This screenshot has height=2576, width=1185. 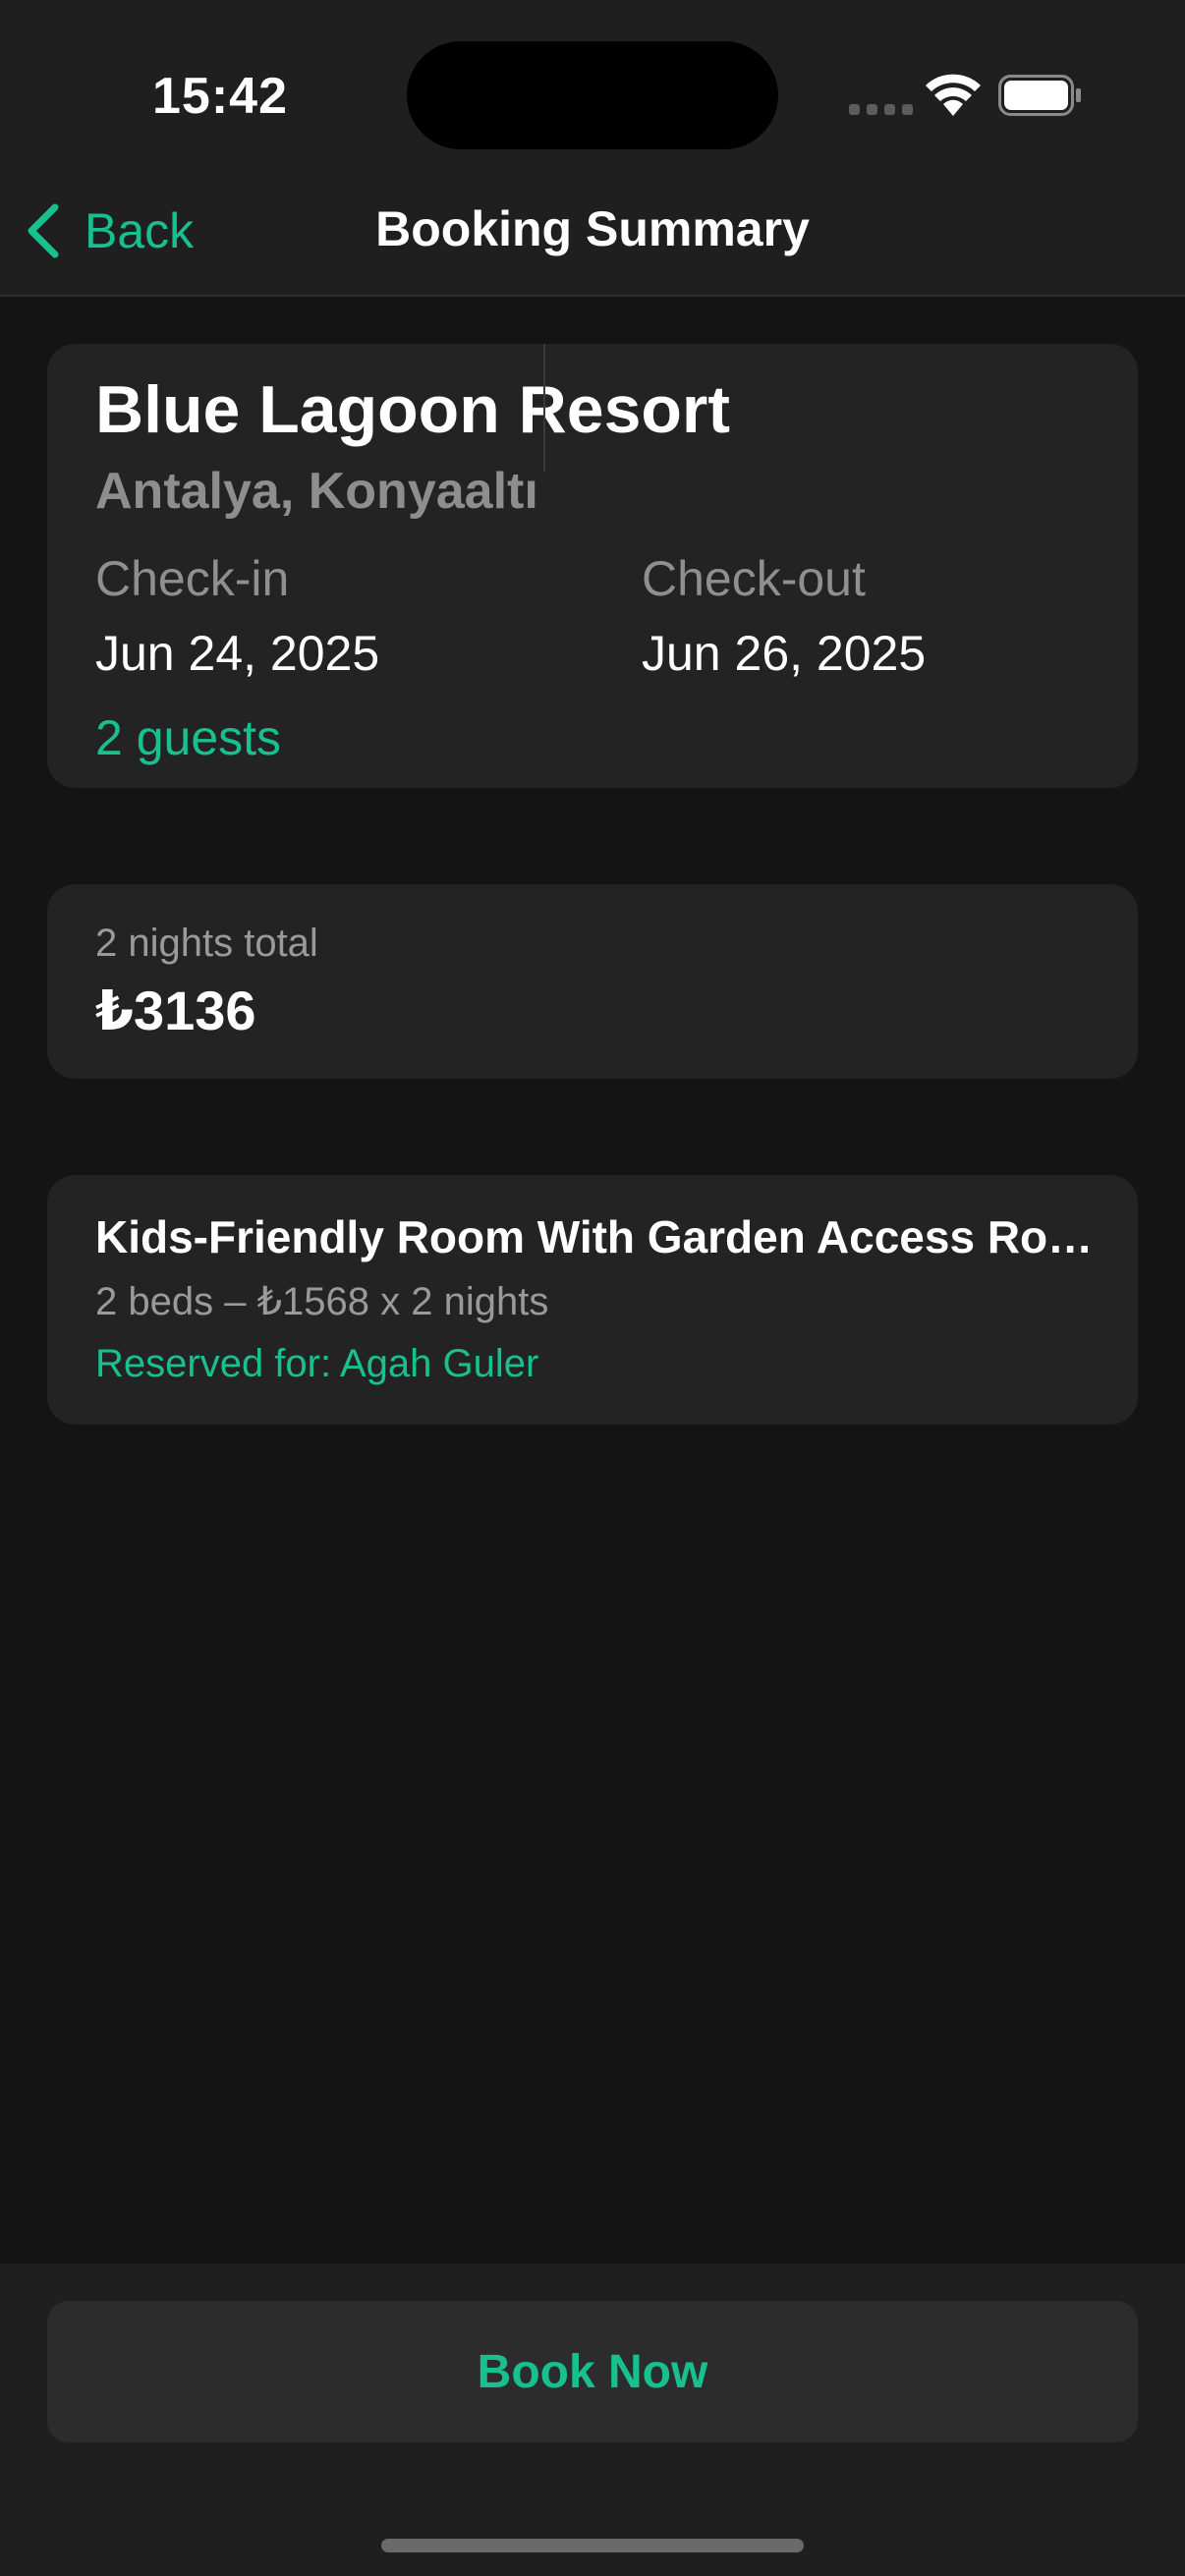 I want to click on bottom-bar: Book Now, so click(x=592, y=2420).